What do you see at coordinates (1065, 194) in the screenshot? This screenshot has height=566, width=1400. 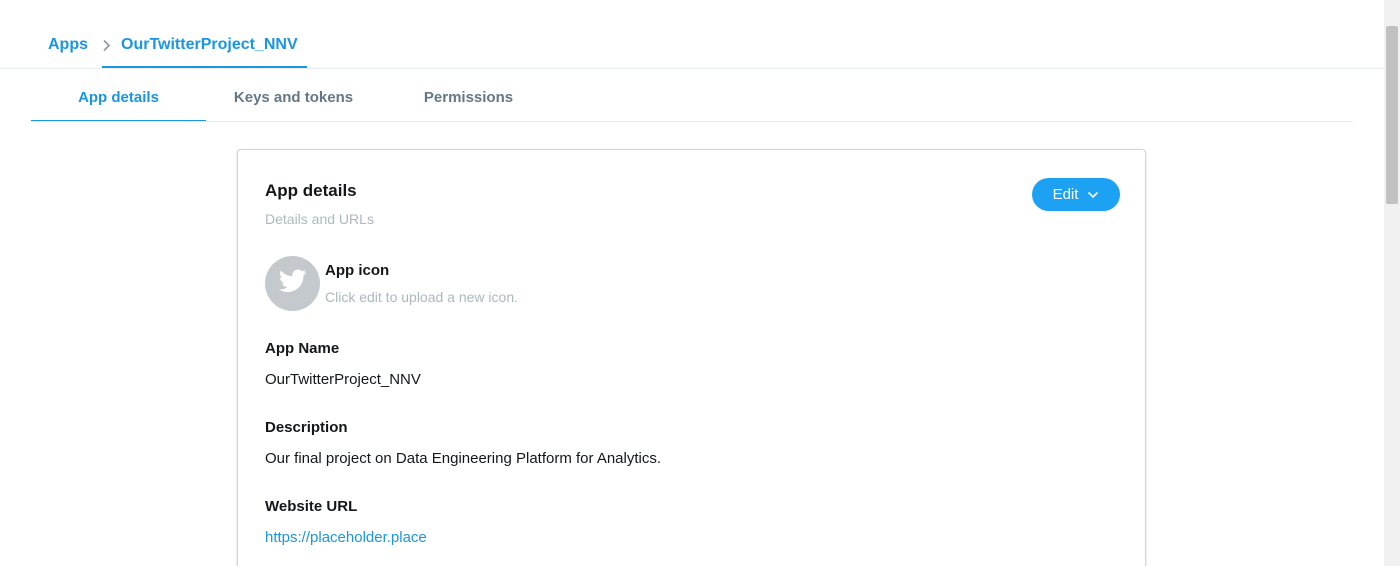 I see `edit-button-label: Edit` at bounding box center [1065, 194].